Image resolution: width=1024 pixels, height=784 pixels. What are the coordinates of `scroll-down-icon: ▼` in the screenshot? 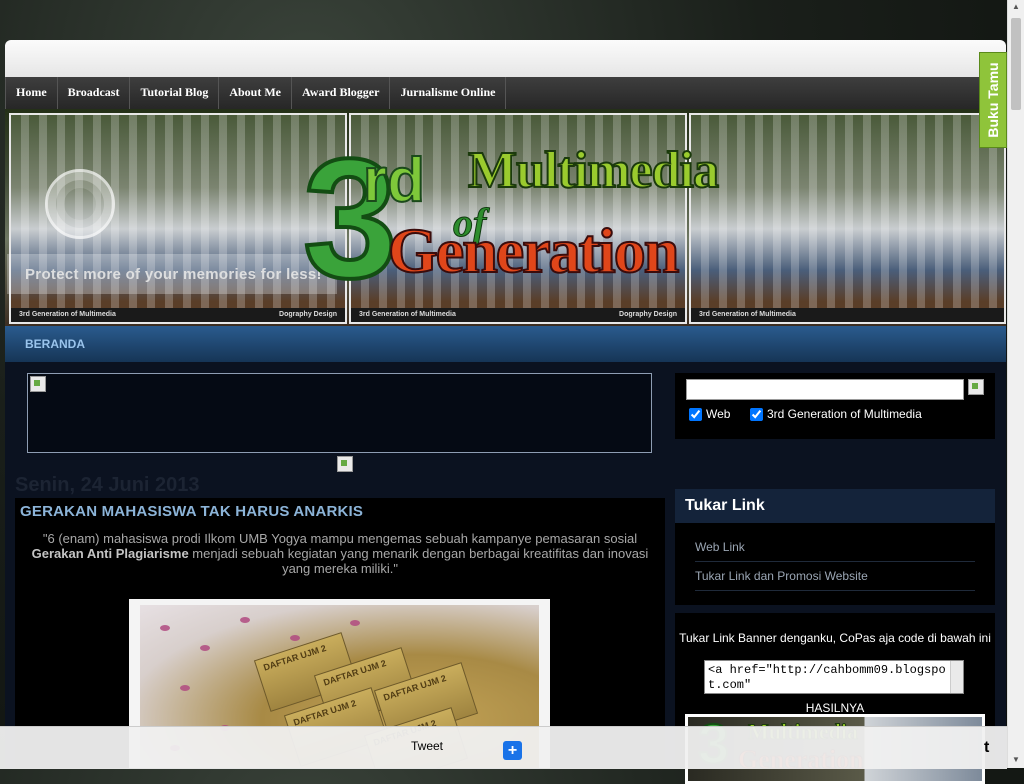 It's located at (1016, 759).